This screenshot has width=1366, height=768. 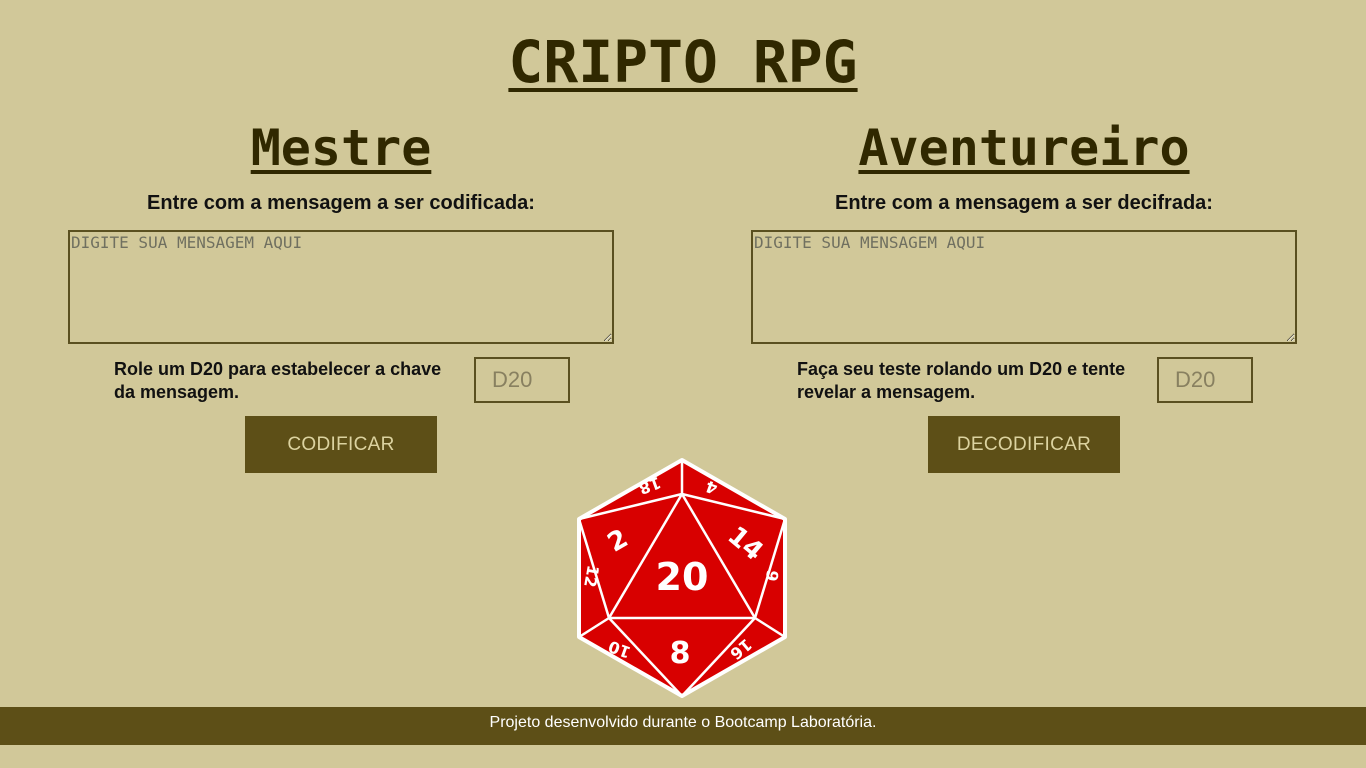 What do you see at coordinates (1024, 444) in the screenshot?
I see `decode-button: DECODIFICAR` at bounding box center [1024, 444].